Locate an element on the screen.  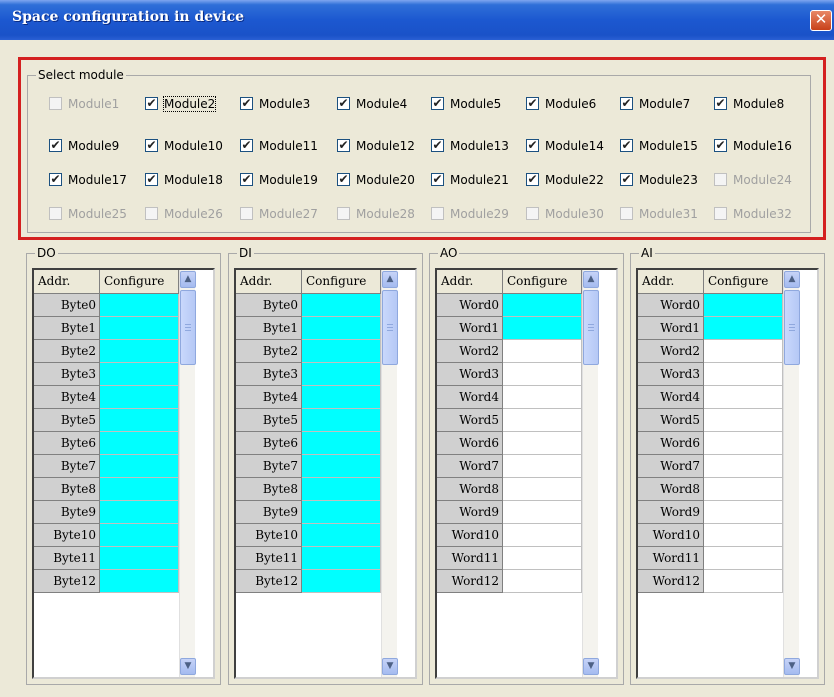
row-address-label: Word2 is located at coordinates (671, 351).